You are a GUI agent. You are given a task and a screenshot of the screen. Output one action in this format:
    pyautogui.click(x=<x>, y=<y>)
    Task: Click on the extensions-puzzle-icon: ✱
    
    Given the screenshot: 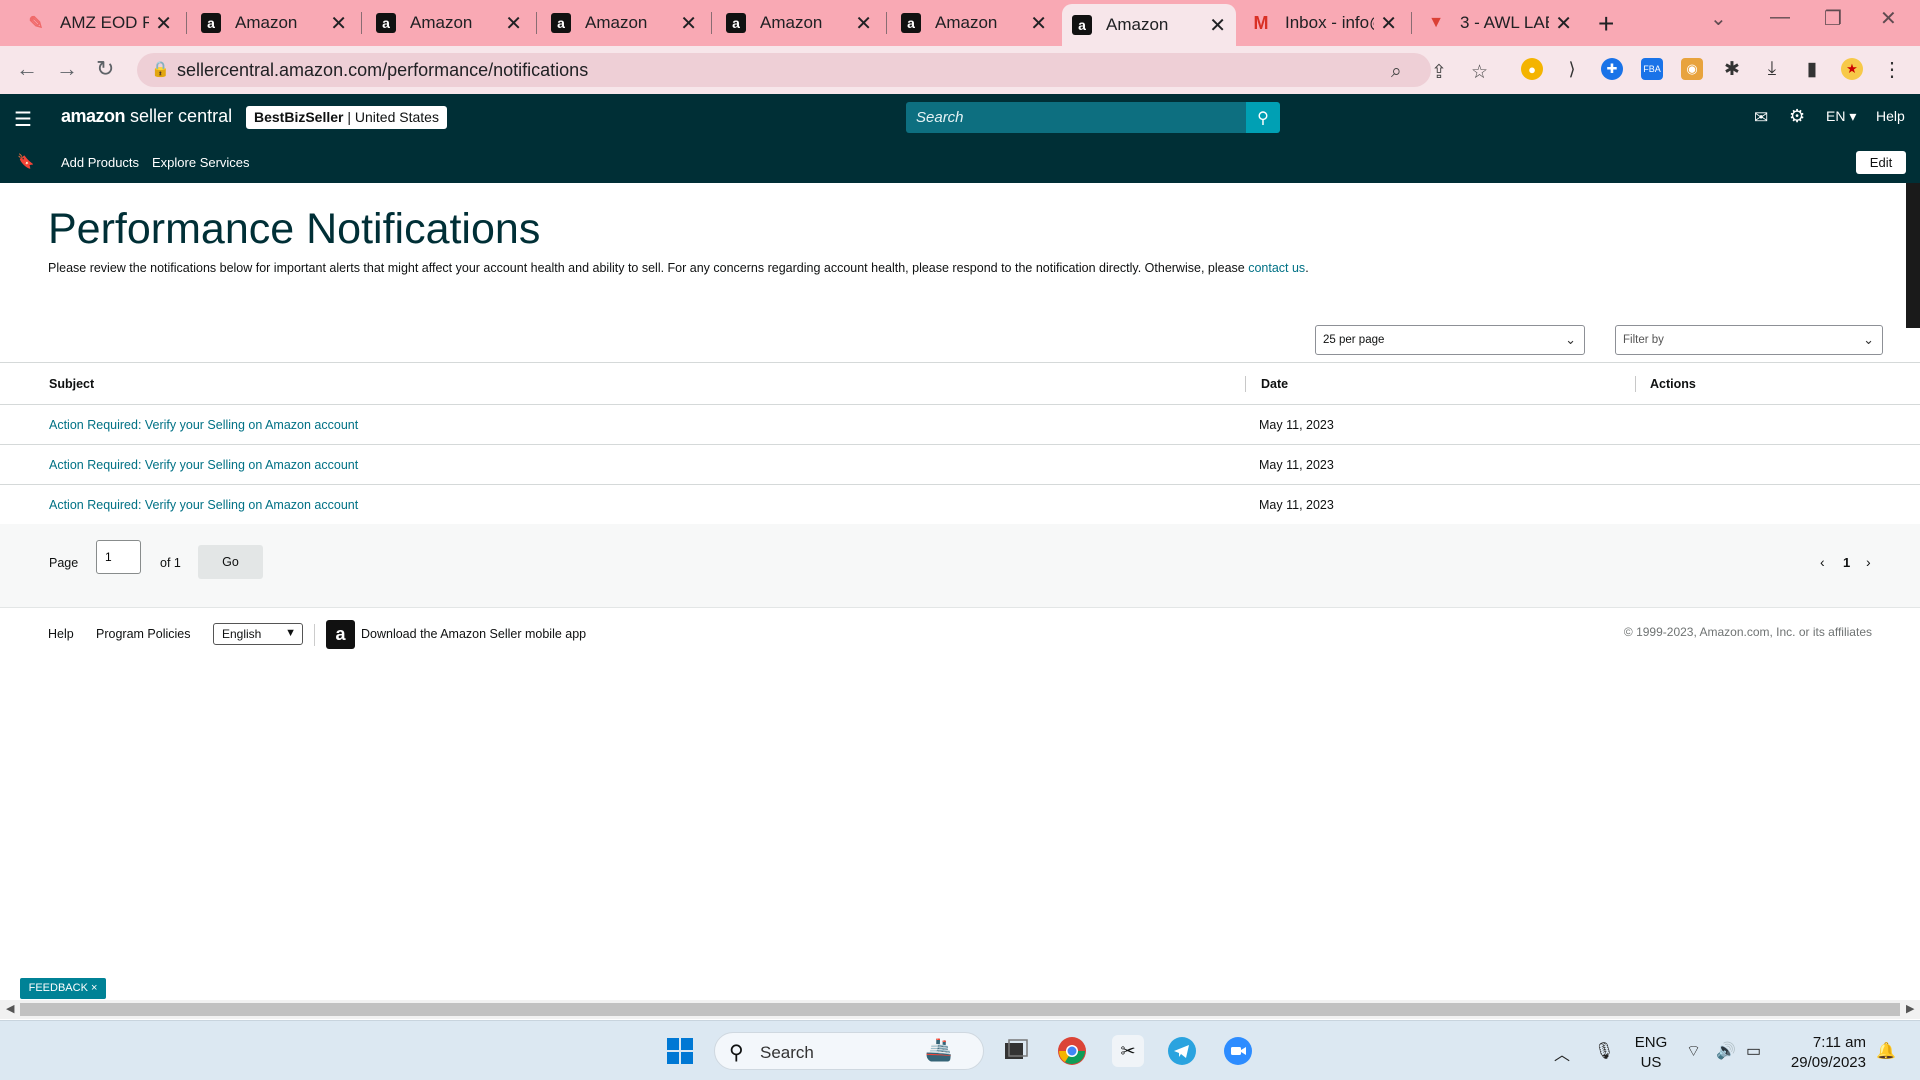 What is the action you would take?
    pyautogui.click(x=1732, y=69)
    